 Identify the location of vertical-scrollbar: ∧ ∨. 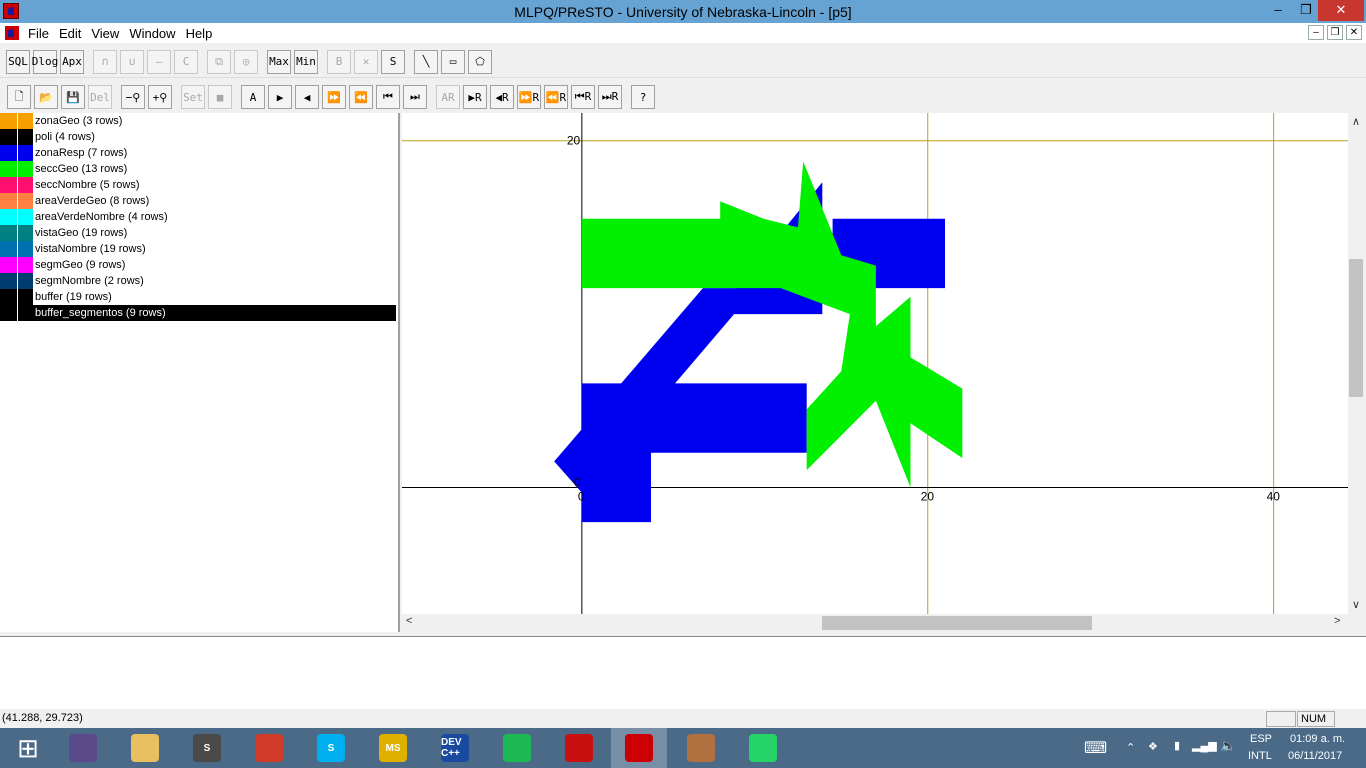
(1357, 363).